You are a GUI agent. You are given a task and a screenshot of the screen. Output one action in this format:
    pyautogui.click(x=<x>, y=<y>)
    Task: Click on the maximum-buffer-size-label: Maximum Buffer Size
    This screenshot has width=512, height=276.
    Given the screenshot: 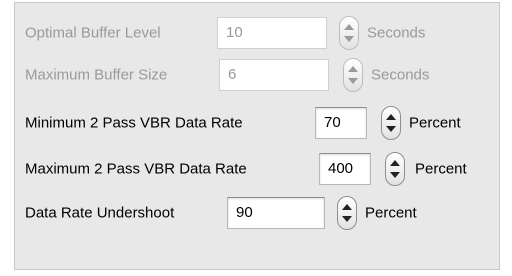 What is the action you would take?
    pyautogui.click(x=96, y=75)
    